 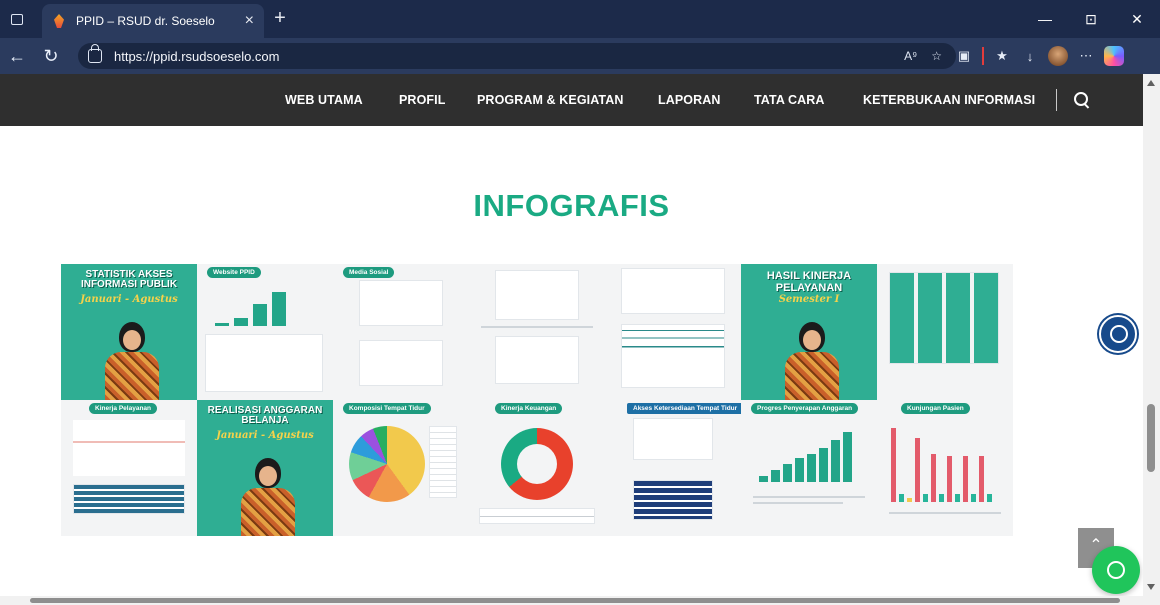 I want to click on infographic-title: HASIL KINERJA PELAYANAN, so click(x=809, y=282).